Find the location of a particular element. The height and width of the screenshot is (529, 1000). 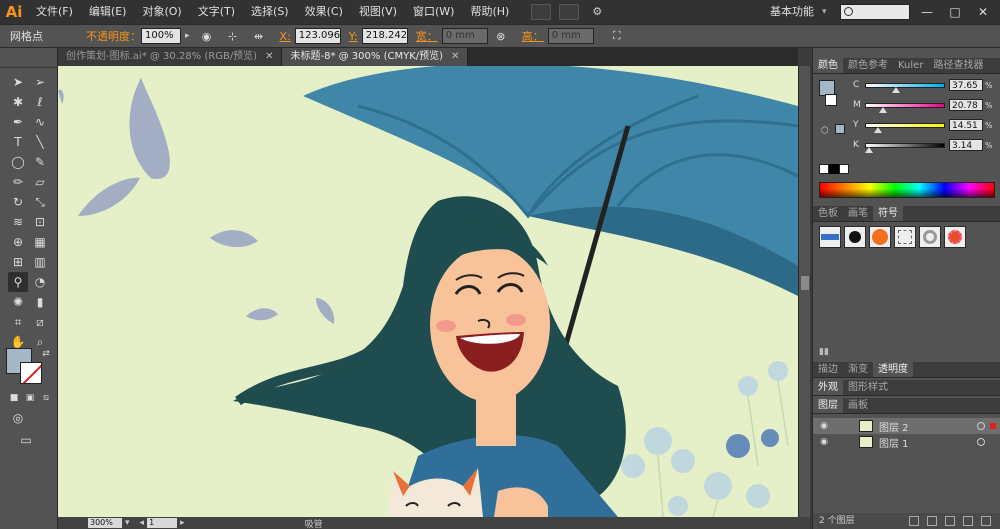

sync-icon: ⚙ is located at coordinates (597, 12).